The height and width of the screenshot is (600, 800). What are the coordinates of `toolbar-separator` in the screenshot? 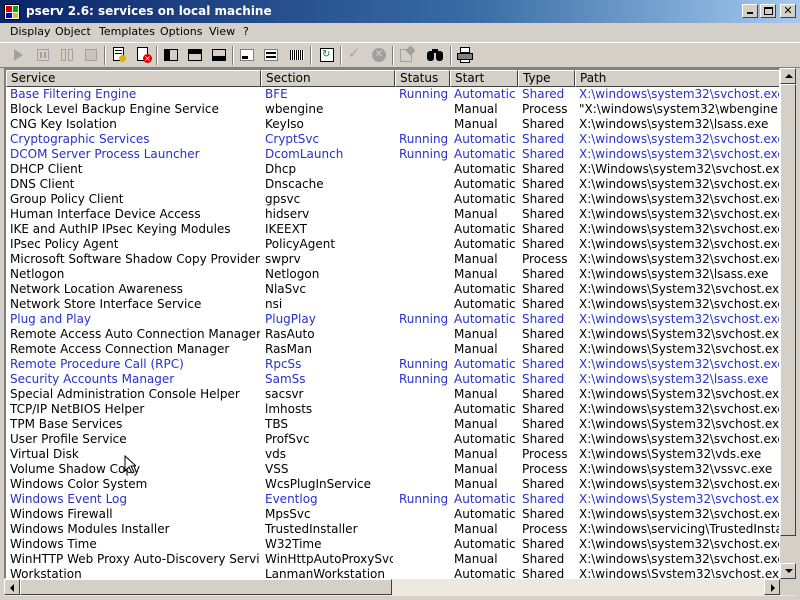 It's located at (233, 55).